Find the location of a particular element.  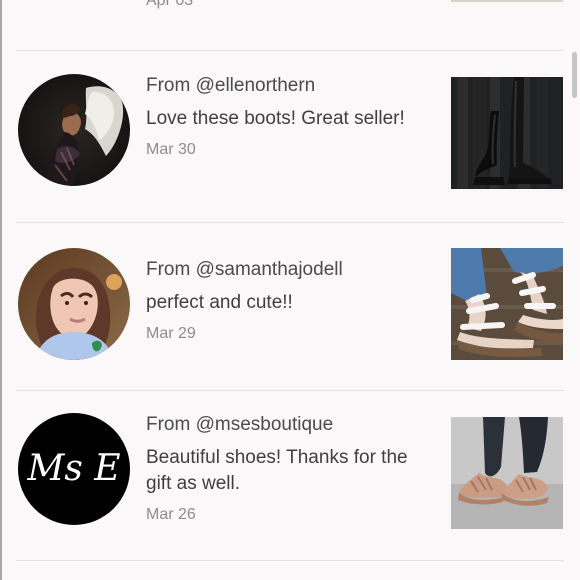

review-date: Mar 26 is located at coordinates (171, 514).